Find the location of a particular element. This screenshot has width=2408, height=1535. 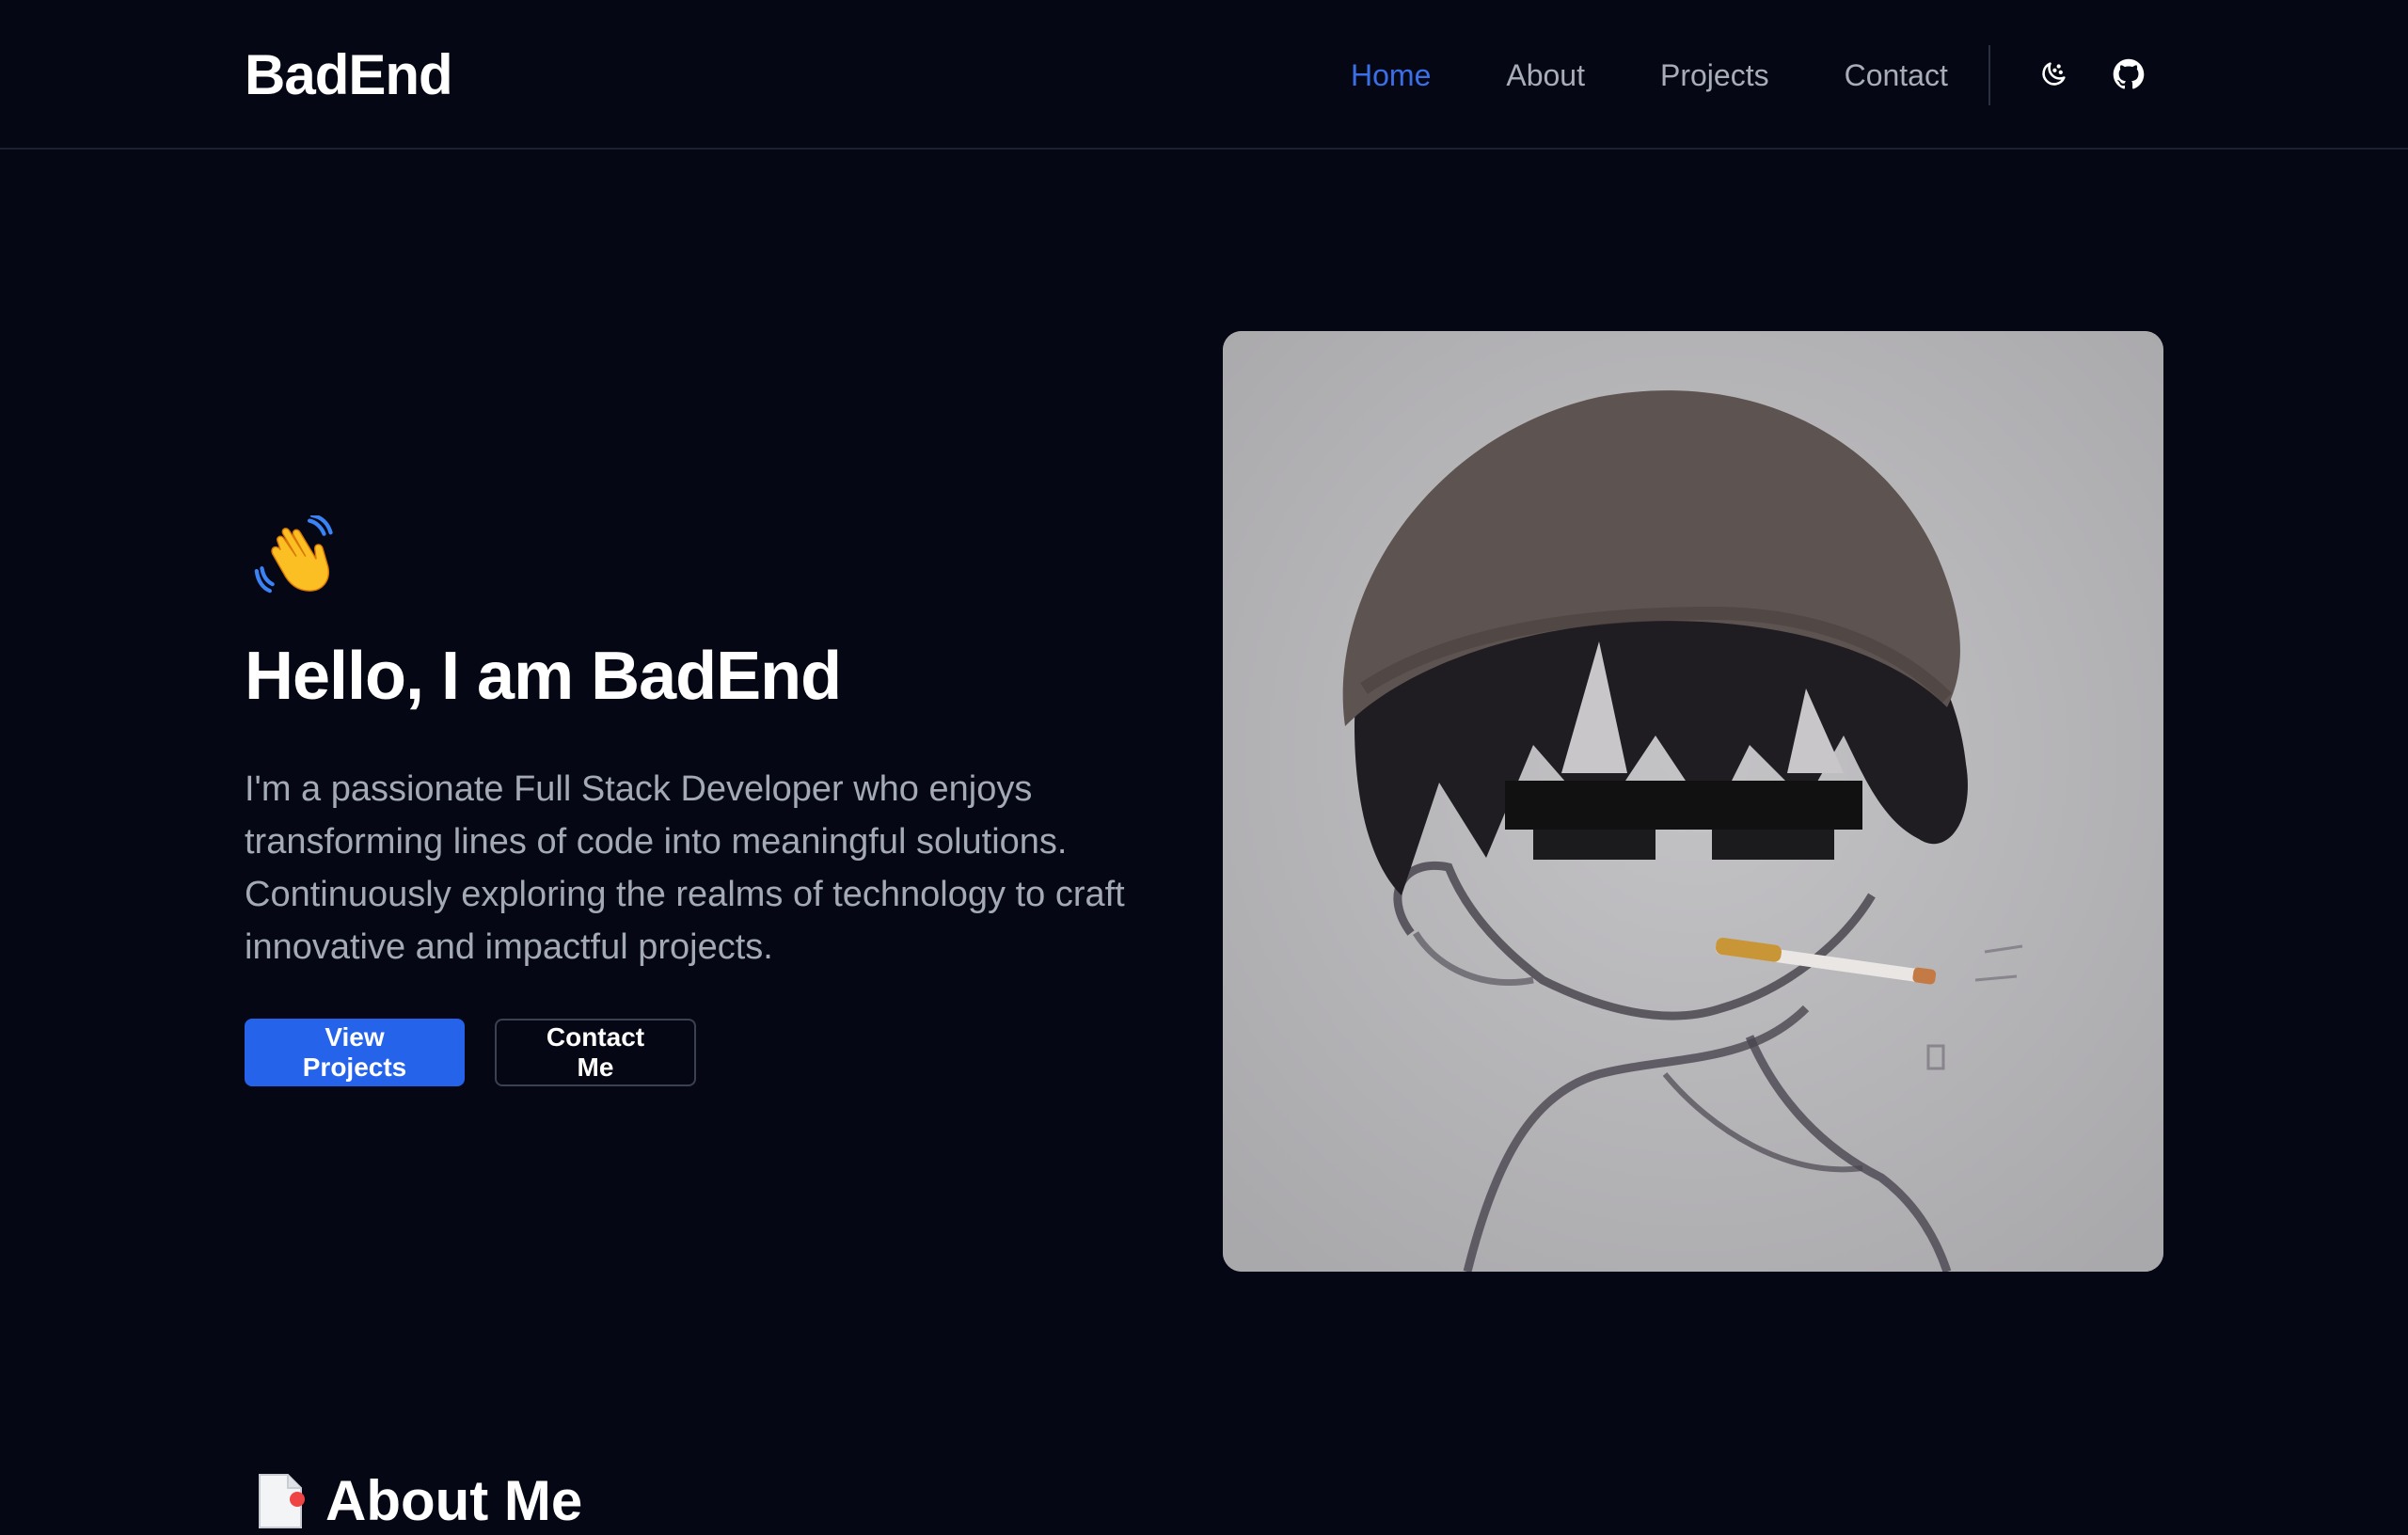

about-section-heading: About Me is located at coordinates (418, 1501).